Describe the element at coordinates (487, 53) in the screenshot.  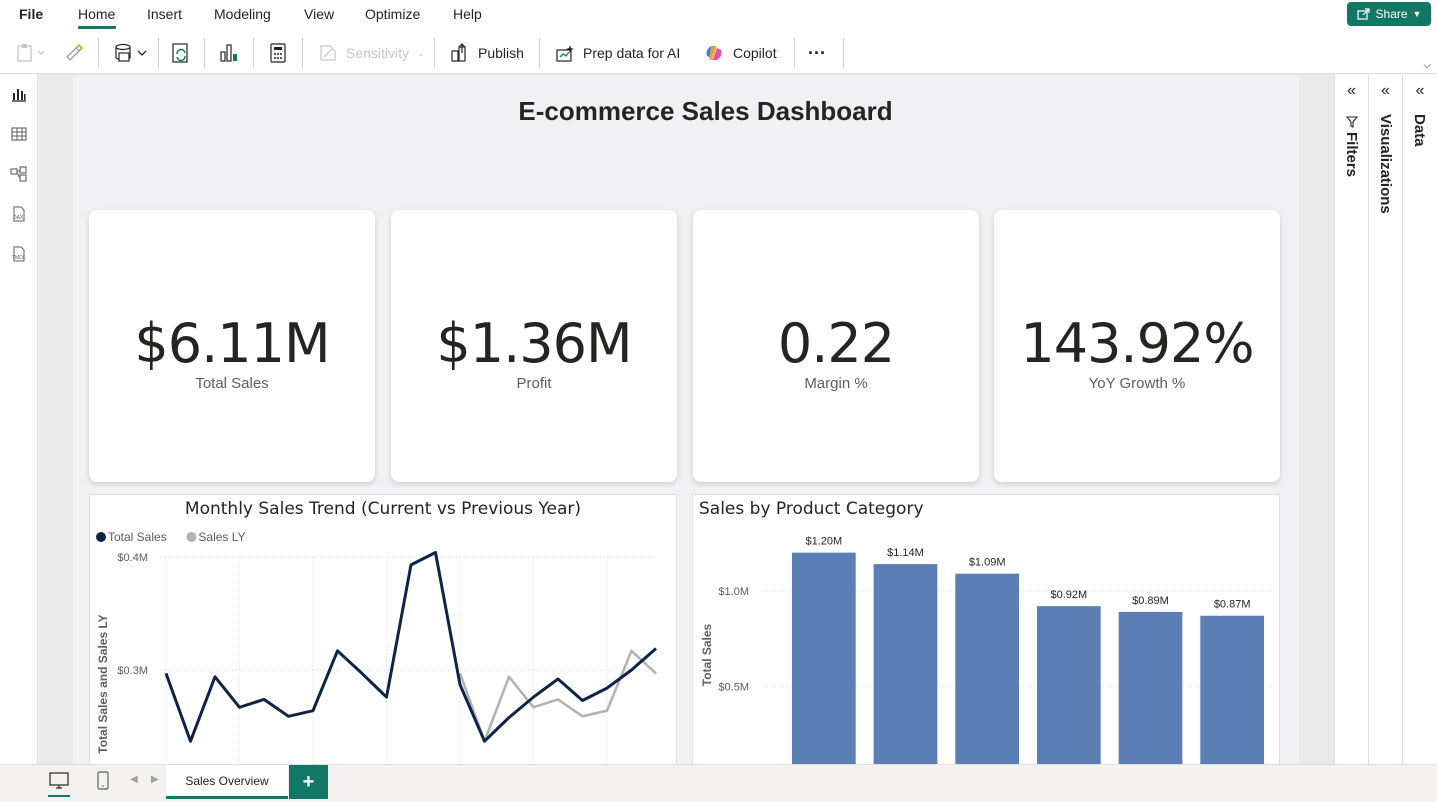
I see `publish-button: Publish` at that location.